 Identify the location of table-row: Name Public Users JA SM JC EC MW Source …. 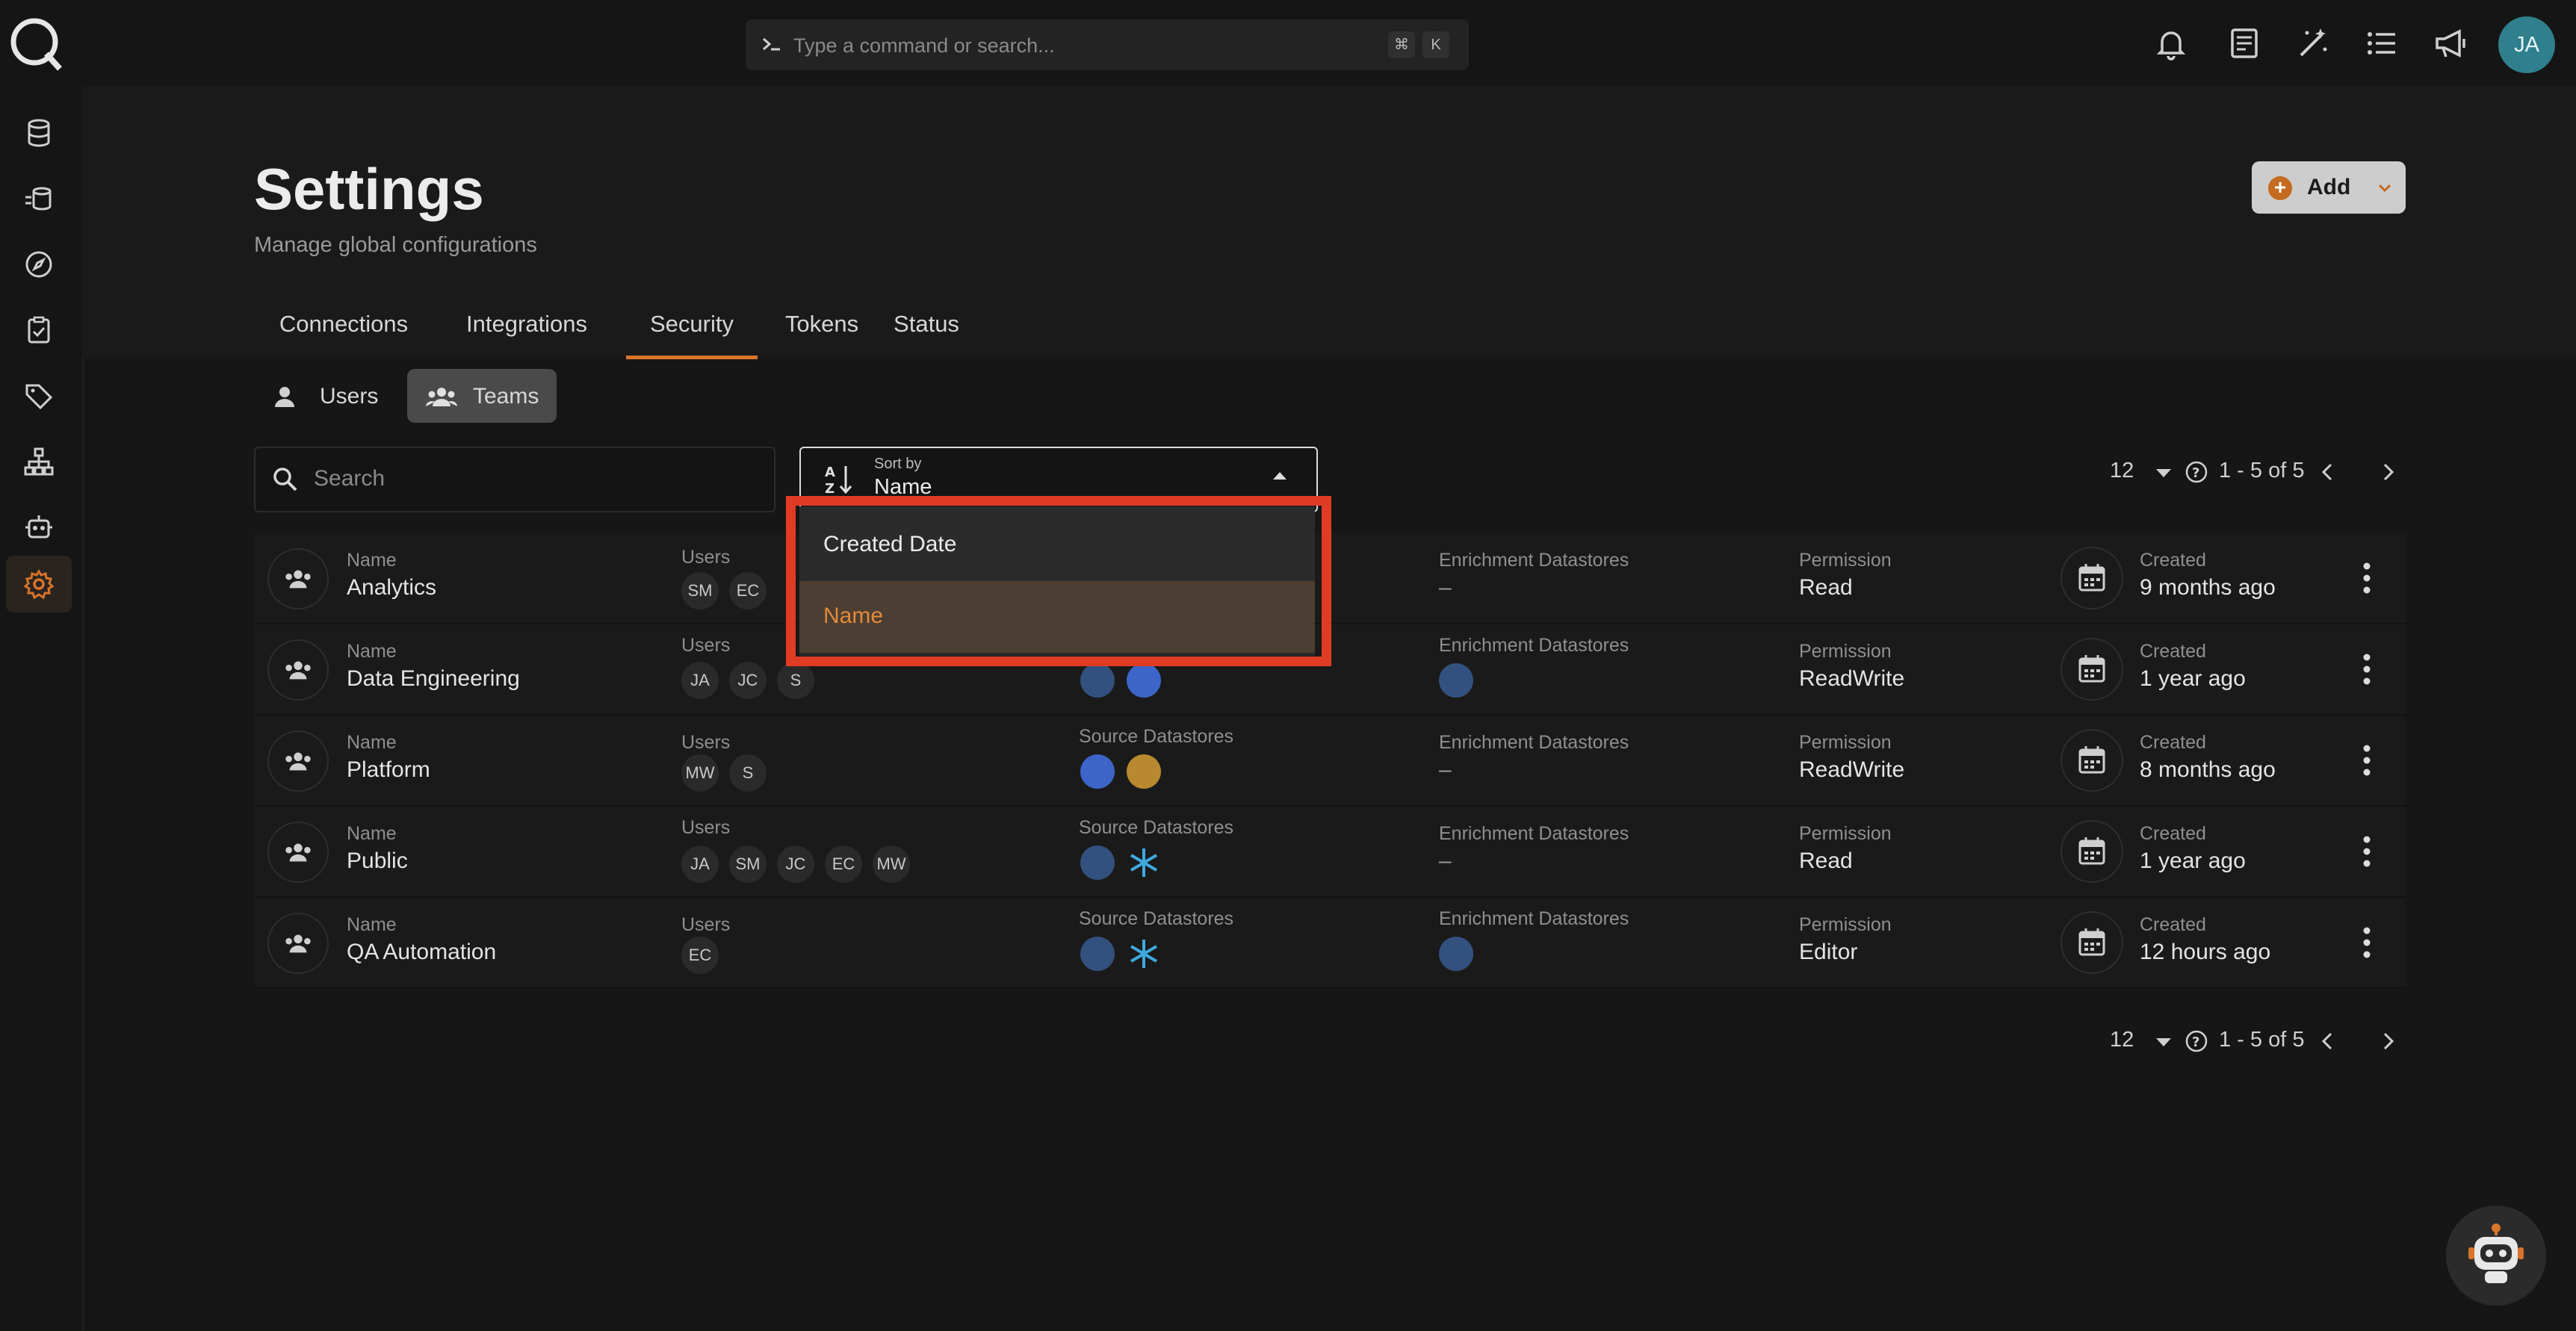
(1330, 852).